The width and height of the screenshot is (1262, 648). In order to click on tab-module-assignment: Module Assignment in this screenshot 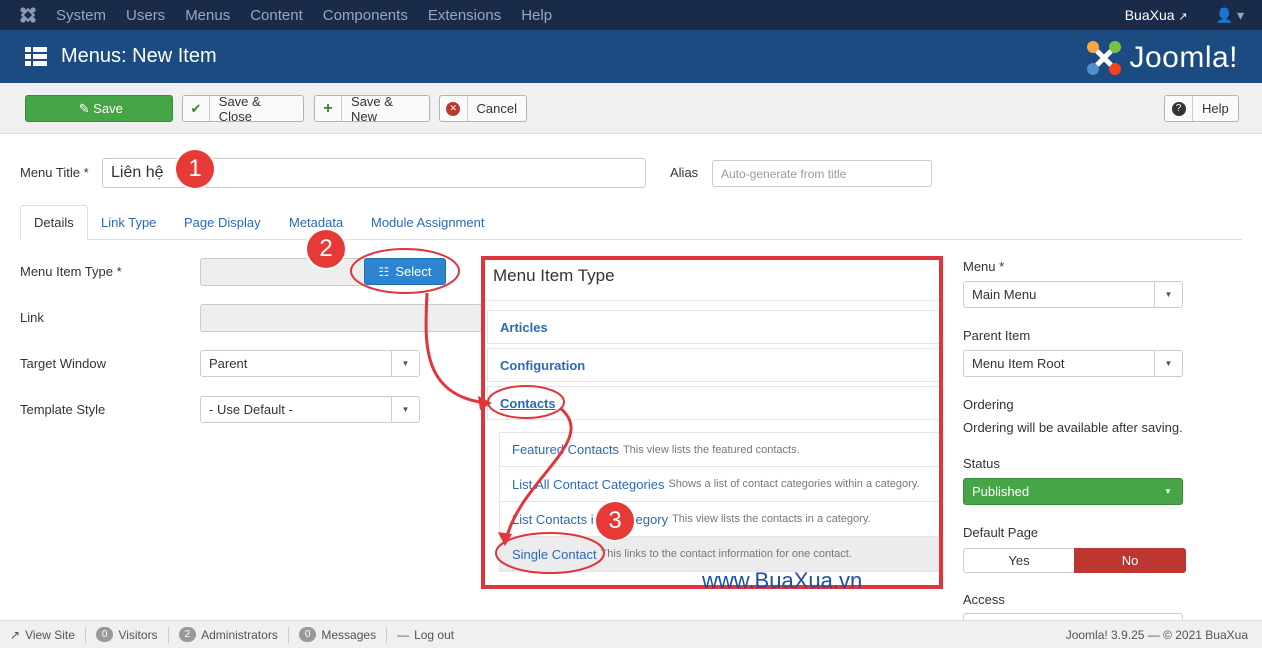, I will do `click(427, 222)`.